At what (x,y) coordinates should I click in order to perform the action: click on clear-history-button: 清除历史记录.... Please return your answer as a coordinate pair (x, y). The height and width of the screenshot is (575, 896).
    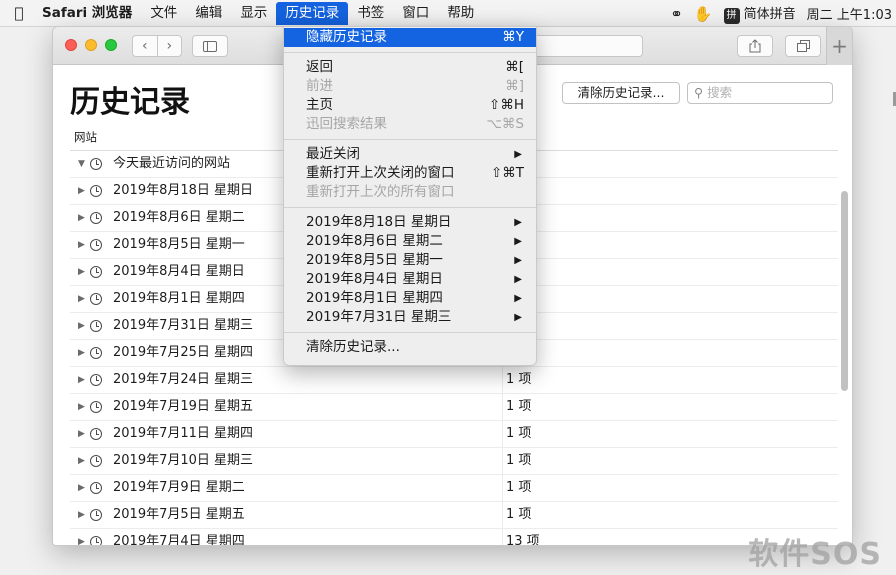
    Looking at the image, I should click on (621, 93).